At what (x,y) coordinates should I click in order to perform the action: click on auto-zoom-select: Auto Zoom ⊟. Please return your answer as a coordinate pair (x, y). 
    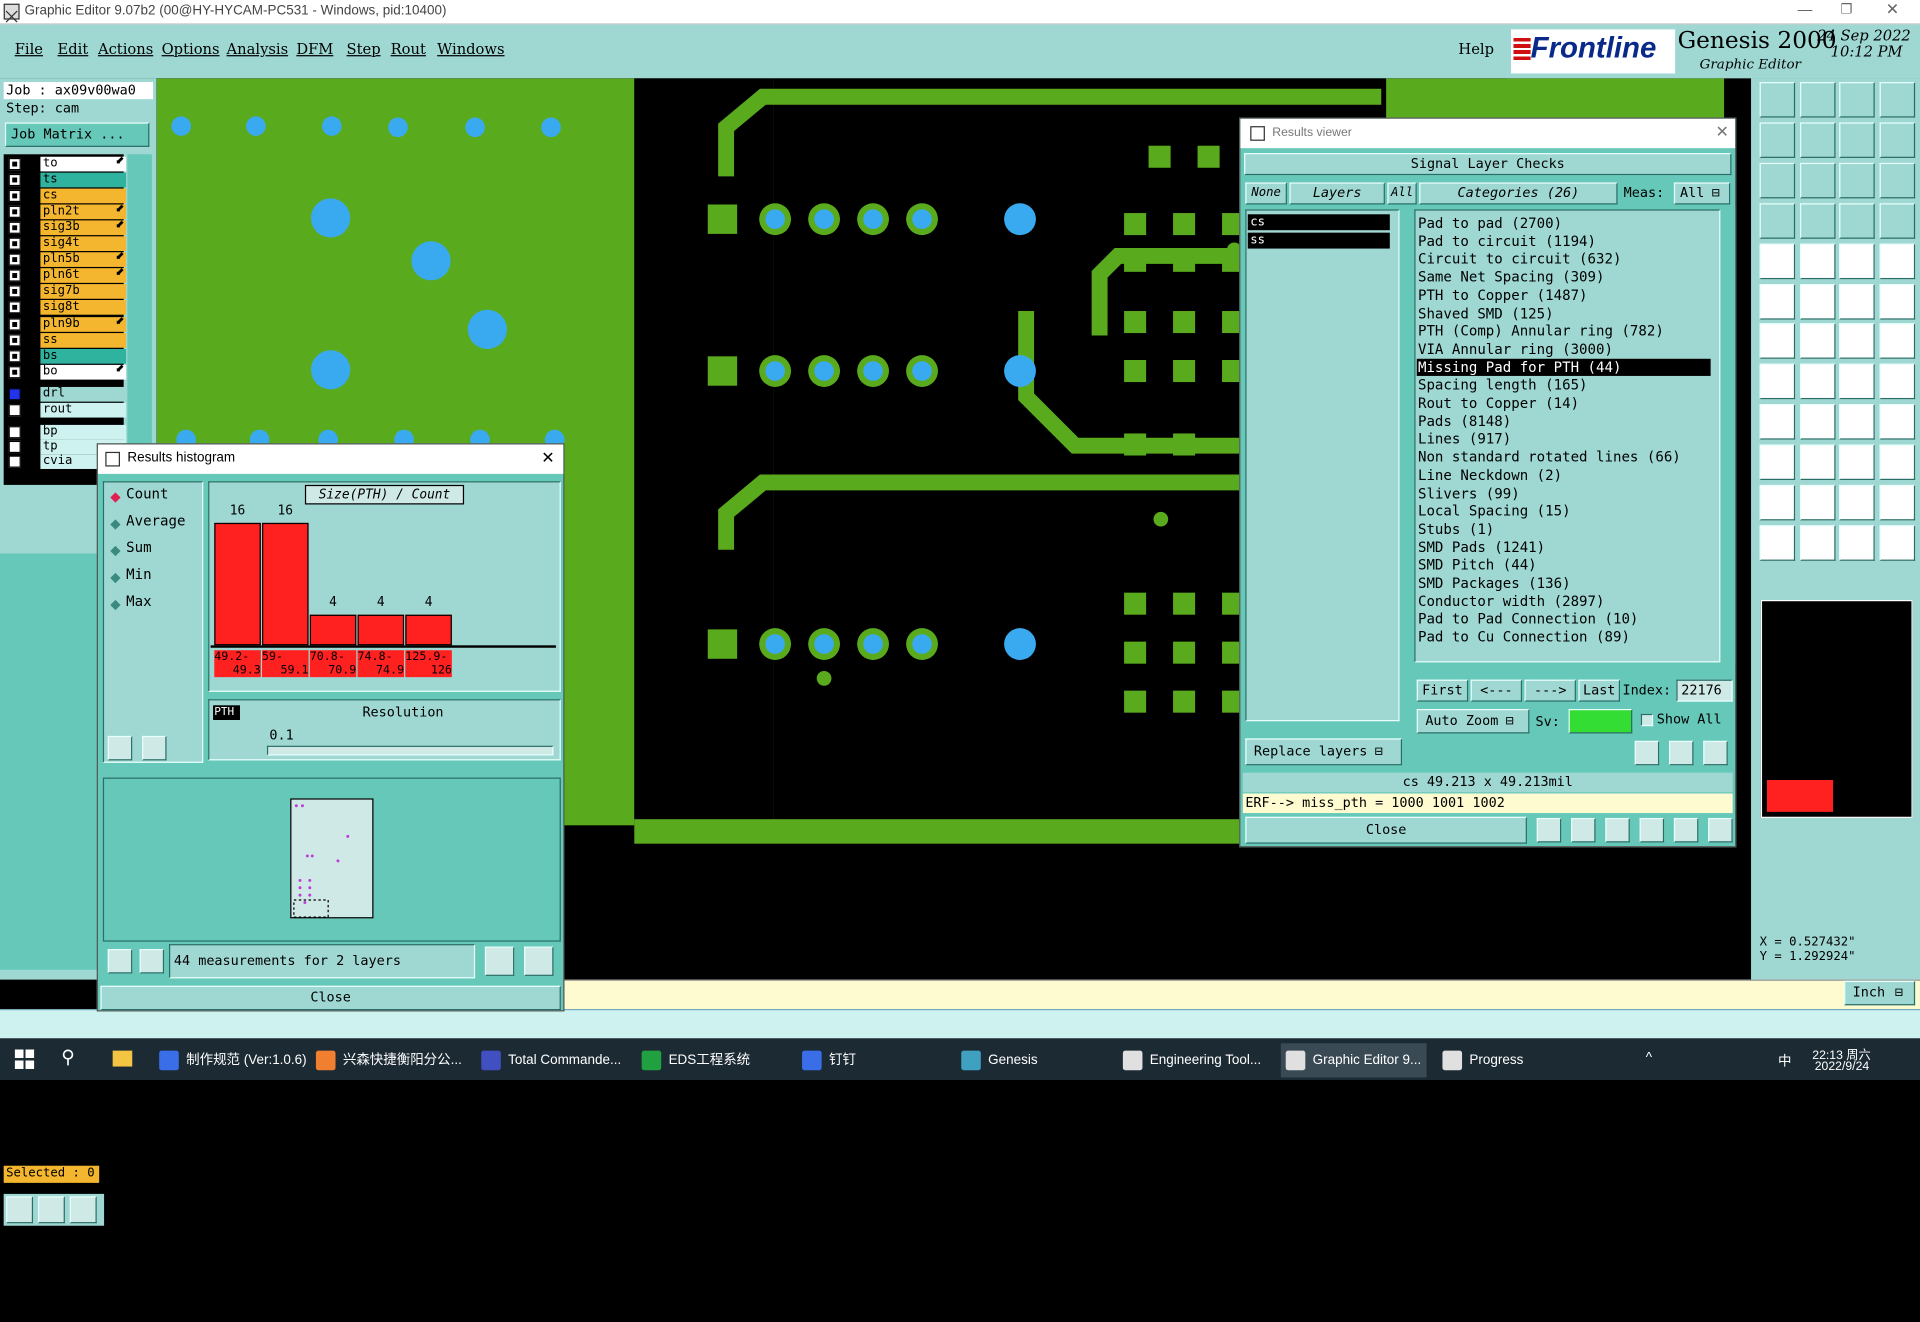
    Looking at the image, I should click on (1473, 721).